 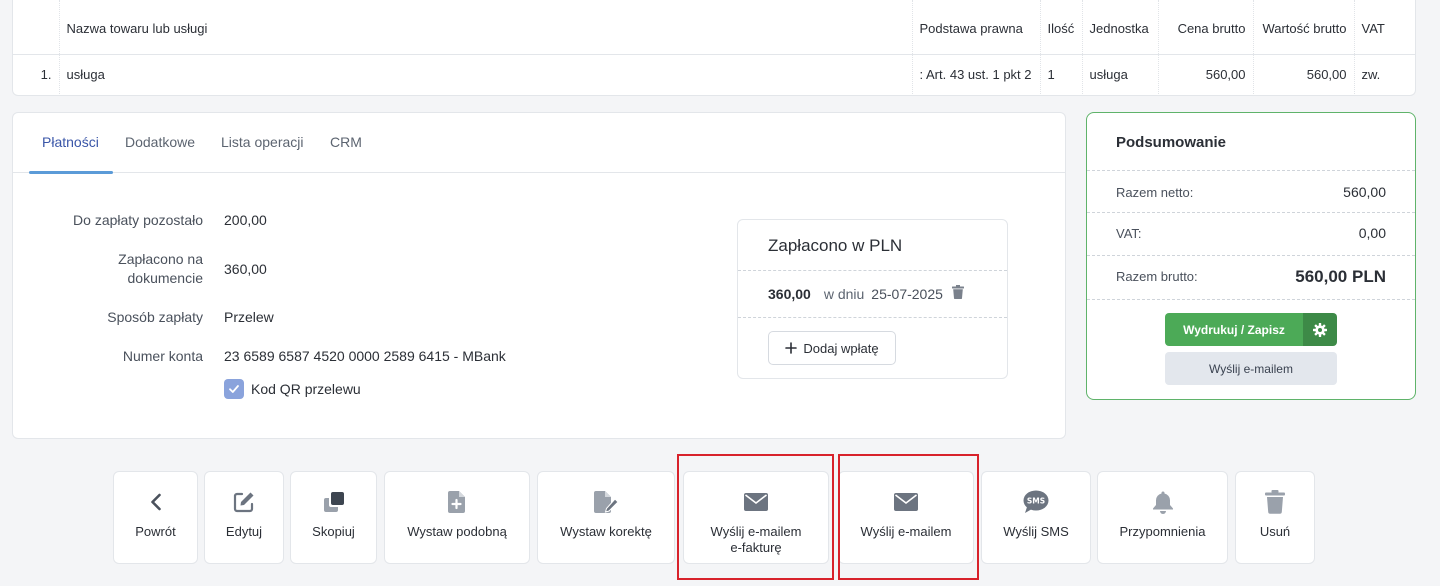 What do you see at coordinates (1120, 27) in the screenshot?
I see `col-header-unit: Jednostka` at bounding box center [1120, 27].